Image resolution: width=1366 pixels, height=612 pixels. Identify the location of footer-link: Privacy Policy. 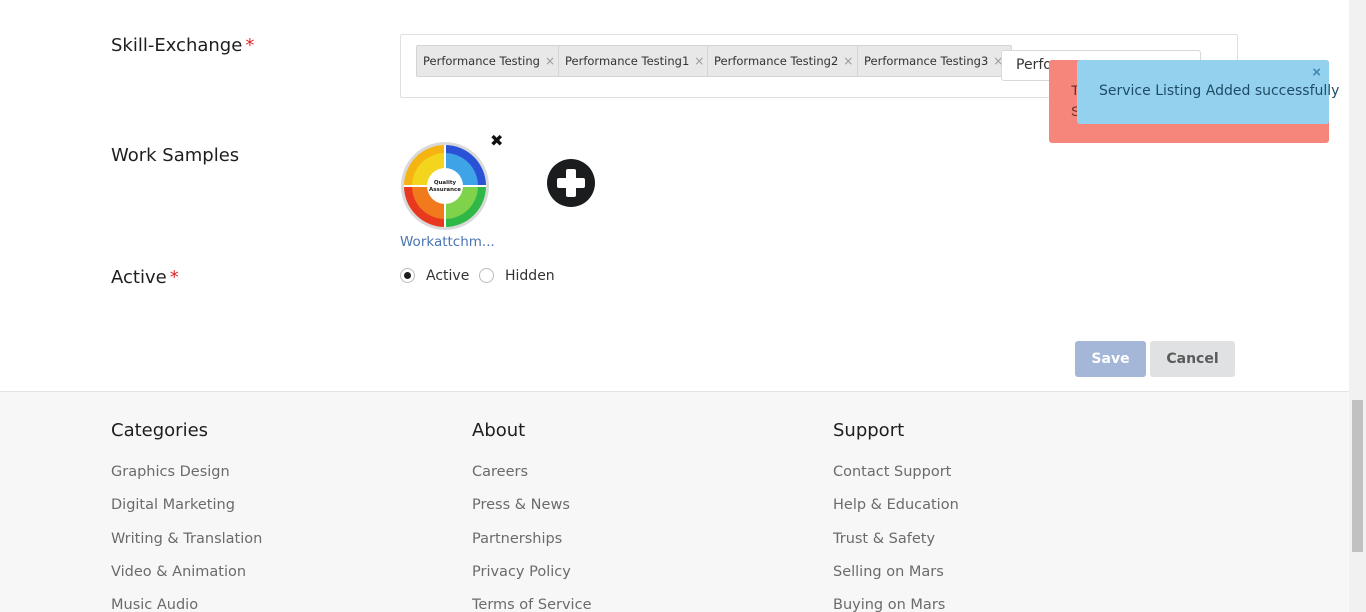
(521, 572).